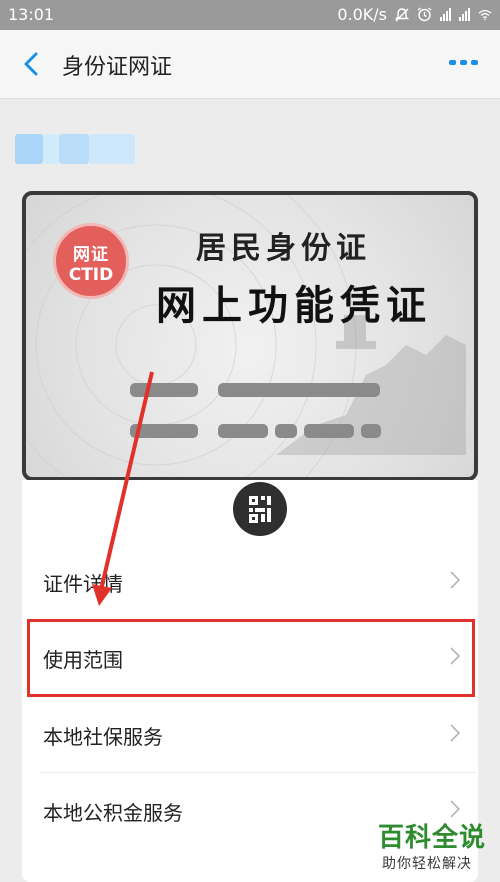 This screenshot has width=500, height=882. I want to click on annotation-highlight-box, so click(251, 658).